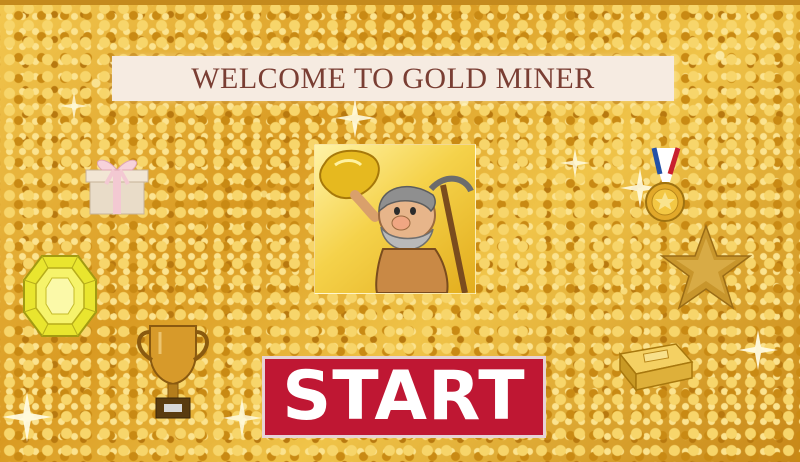 The width and height of the screenshot is (800, 462). What do you see at coordinates (400, 2) in the screenshot?
I see `top-border` at bounding box center [400, 2].